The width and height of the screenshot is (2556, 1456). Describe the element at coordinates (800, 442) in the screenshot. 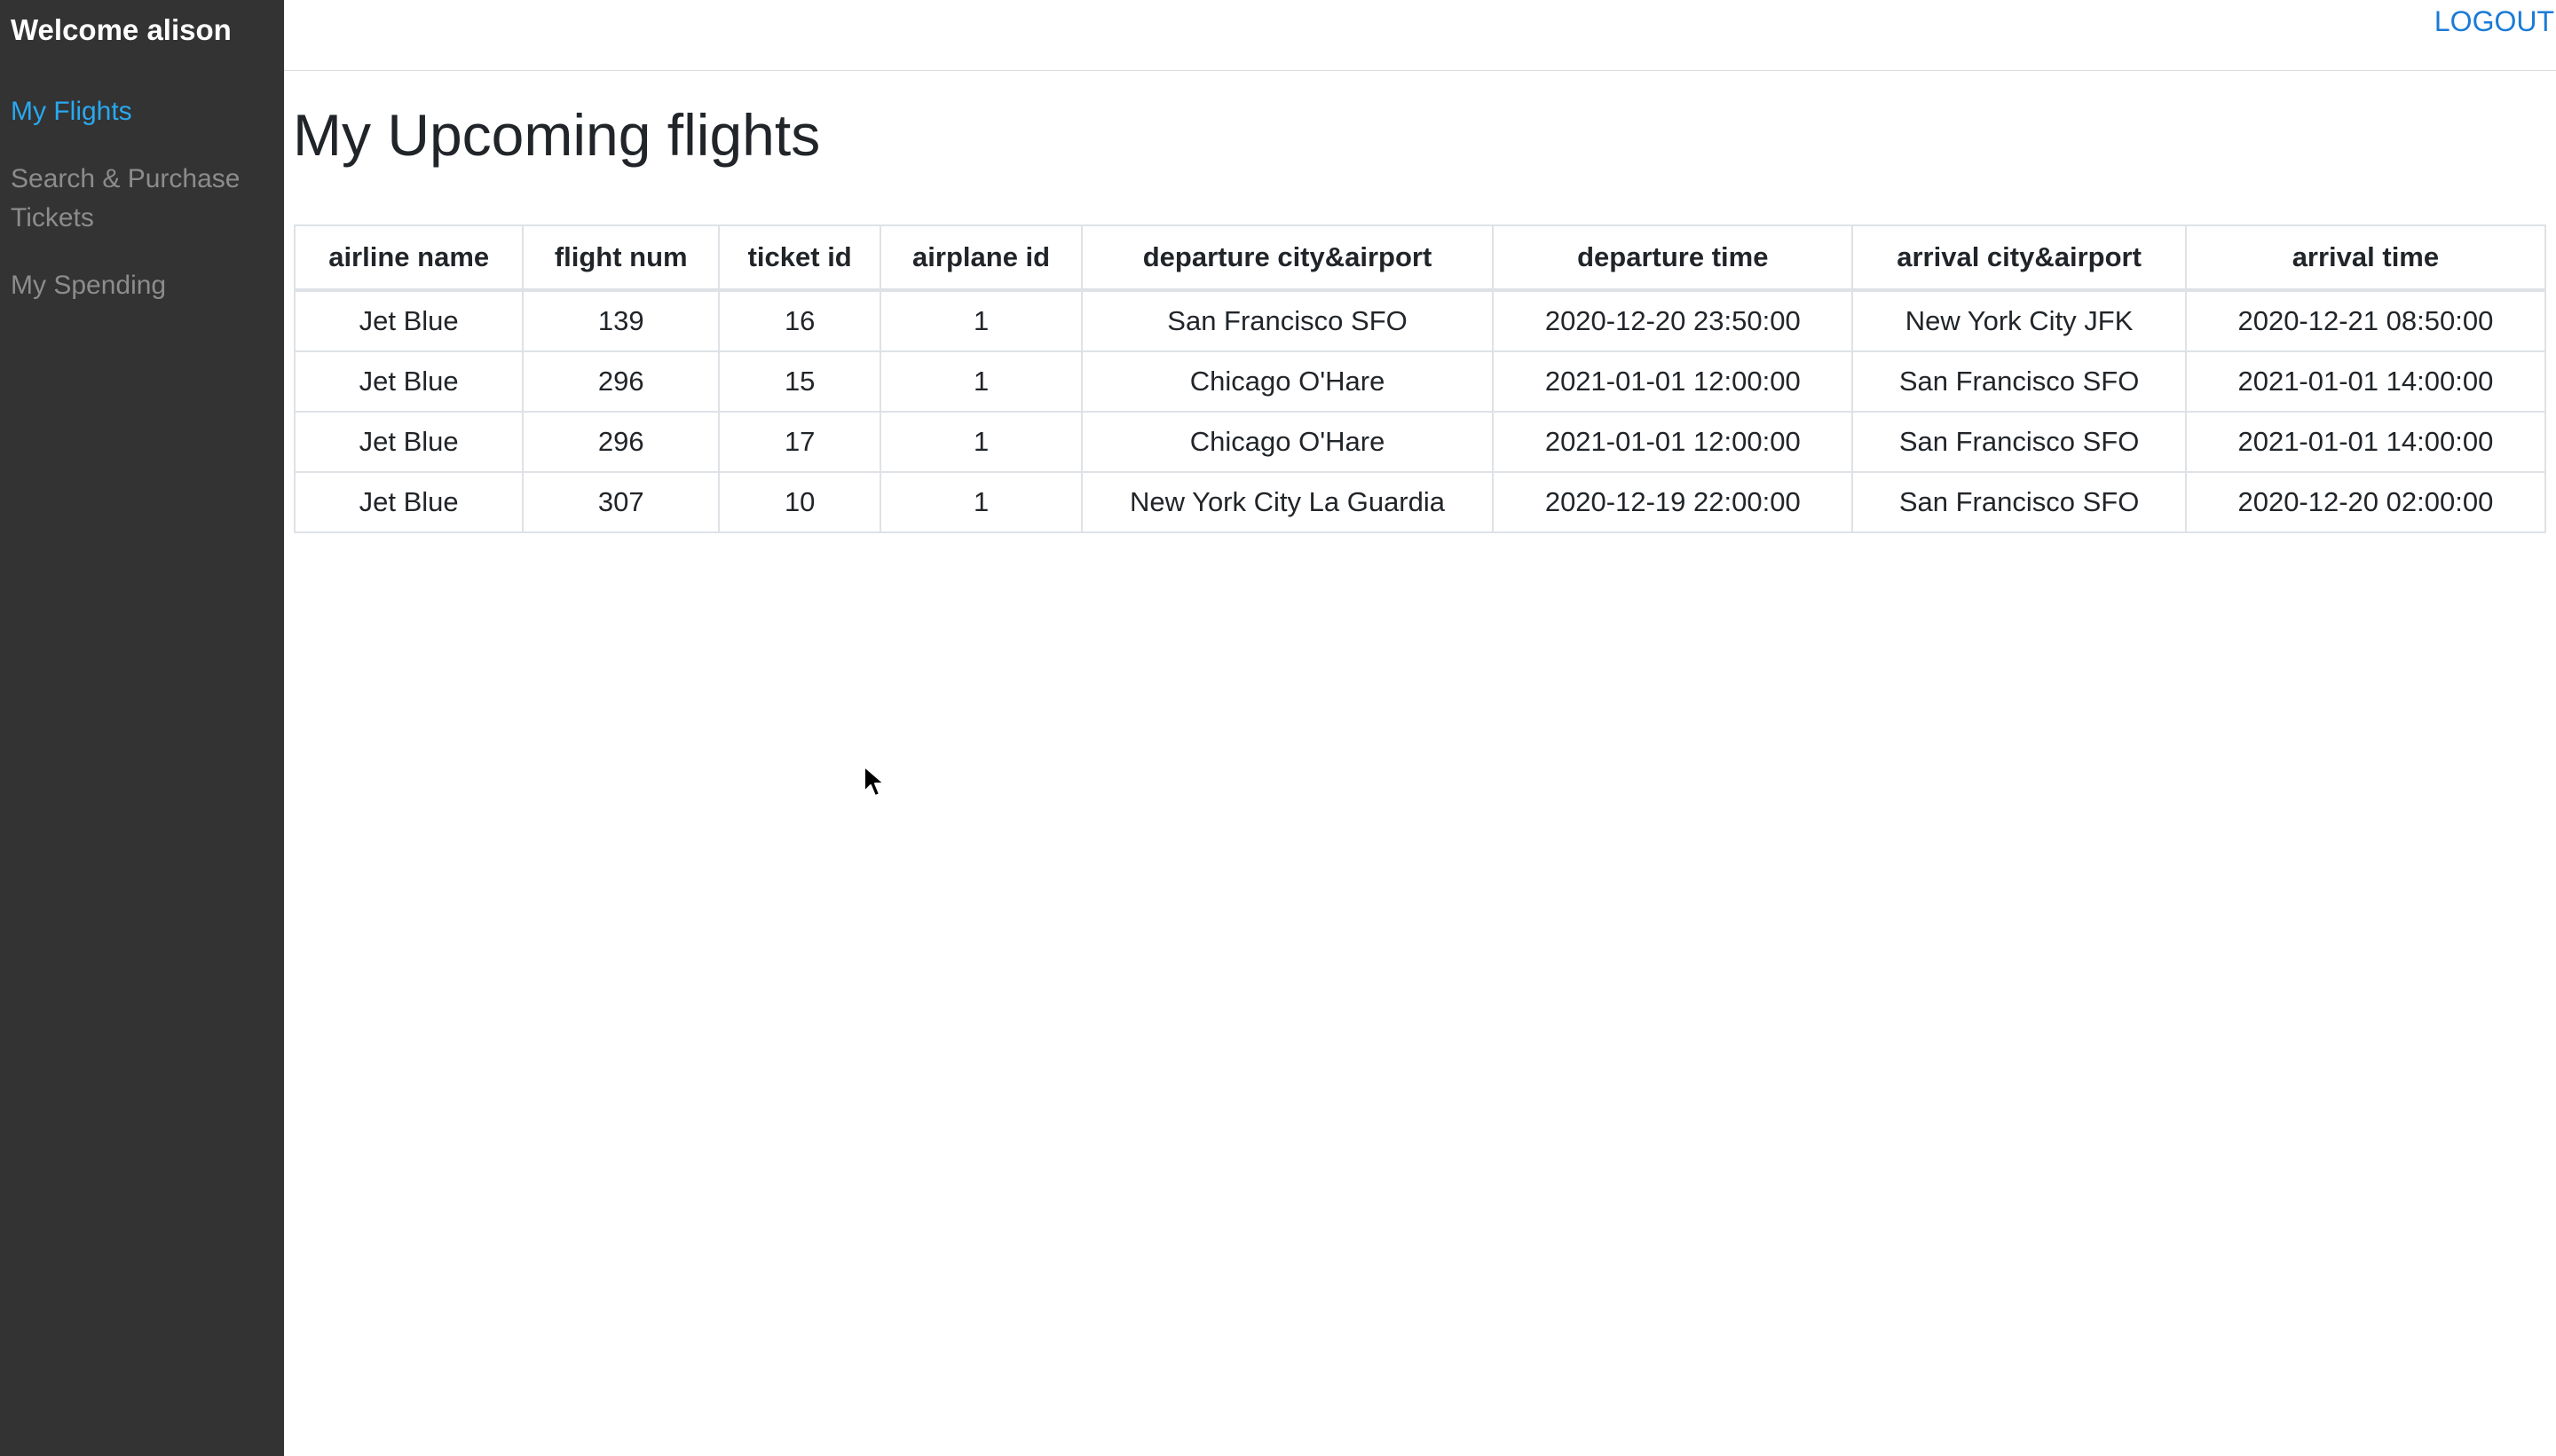

I see `cell-ticket-id: 17` at that location.